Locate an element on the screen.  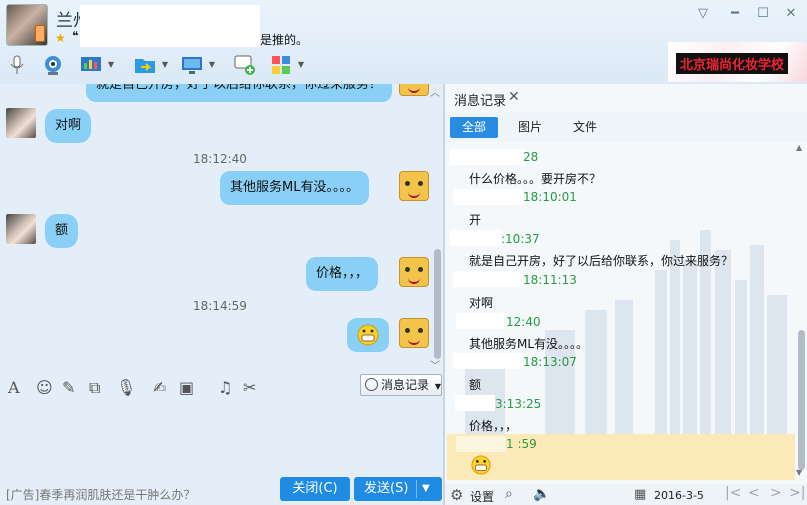
font-icon: A is located at coordinates (14, 387).